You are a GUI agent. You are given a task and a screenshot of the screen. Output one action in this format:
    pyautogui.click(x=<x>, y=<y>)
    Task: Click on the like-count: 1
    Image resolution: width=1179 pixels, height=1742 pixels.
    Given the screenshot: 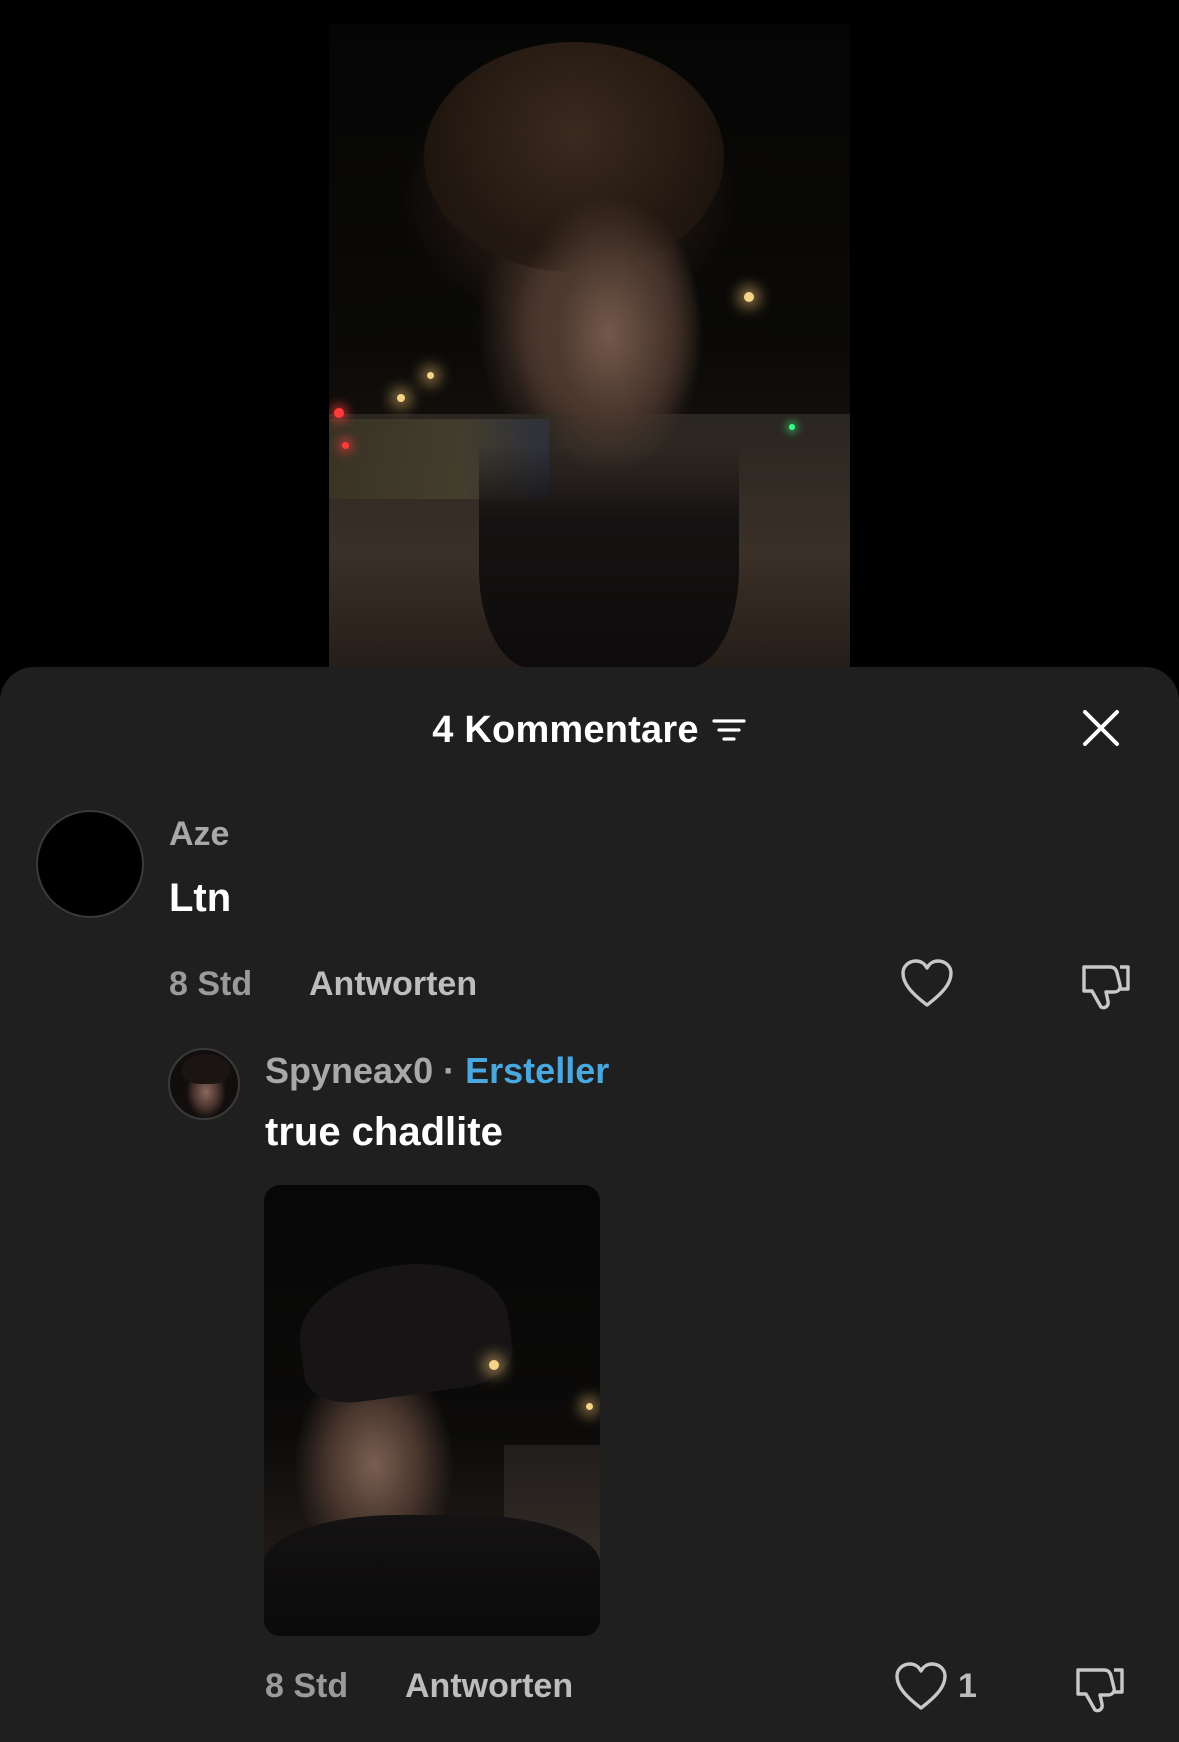 What is the action you would take?
    pyautogui.click(x=967, y=1686)
    